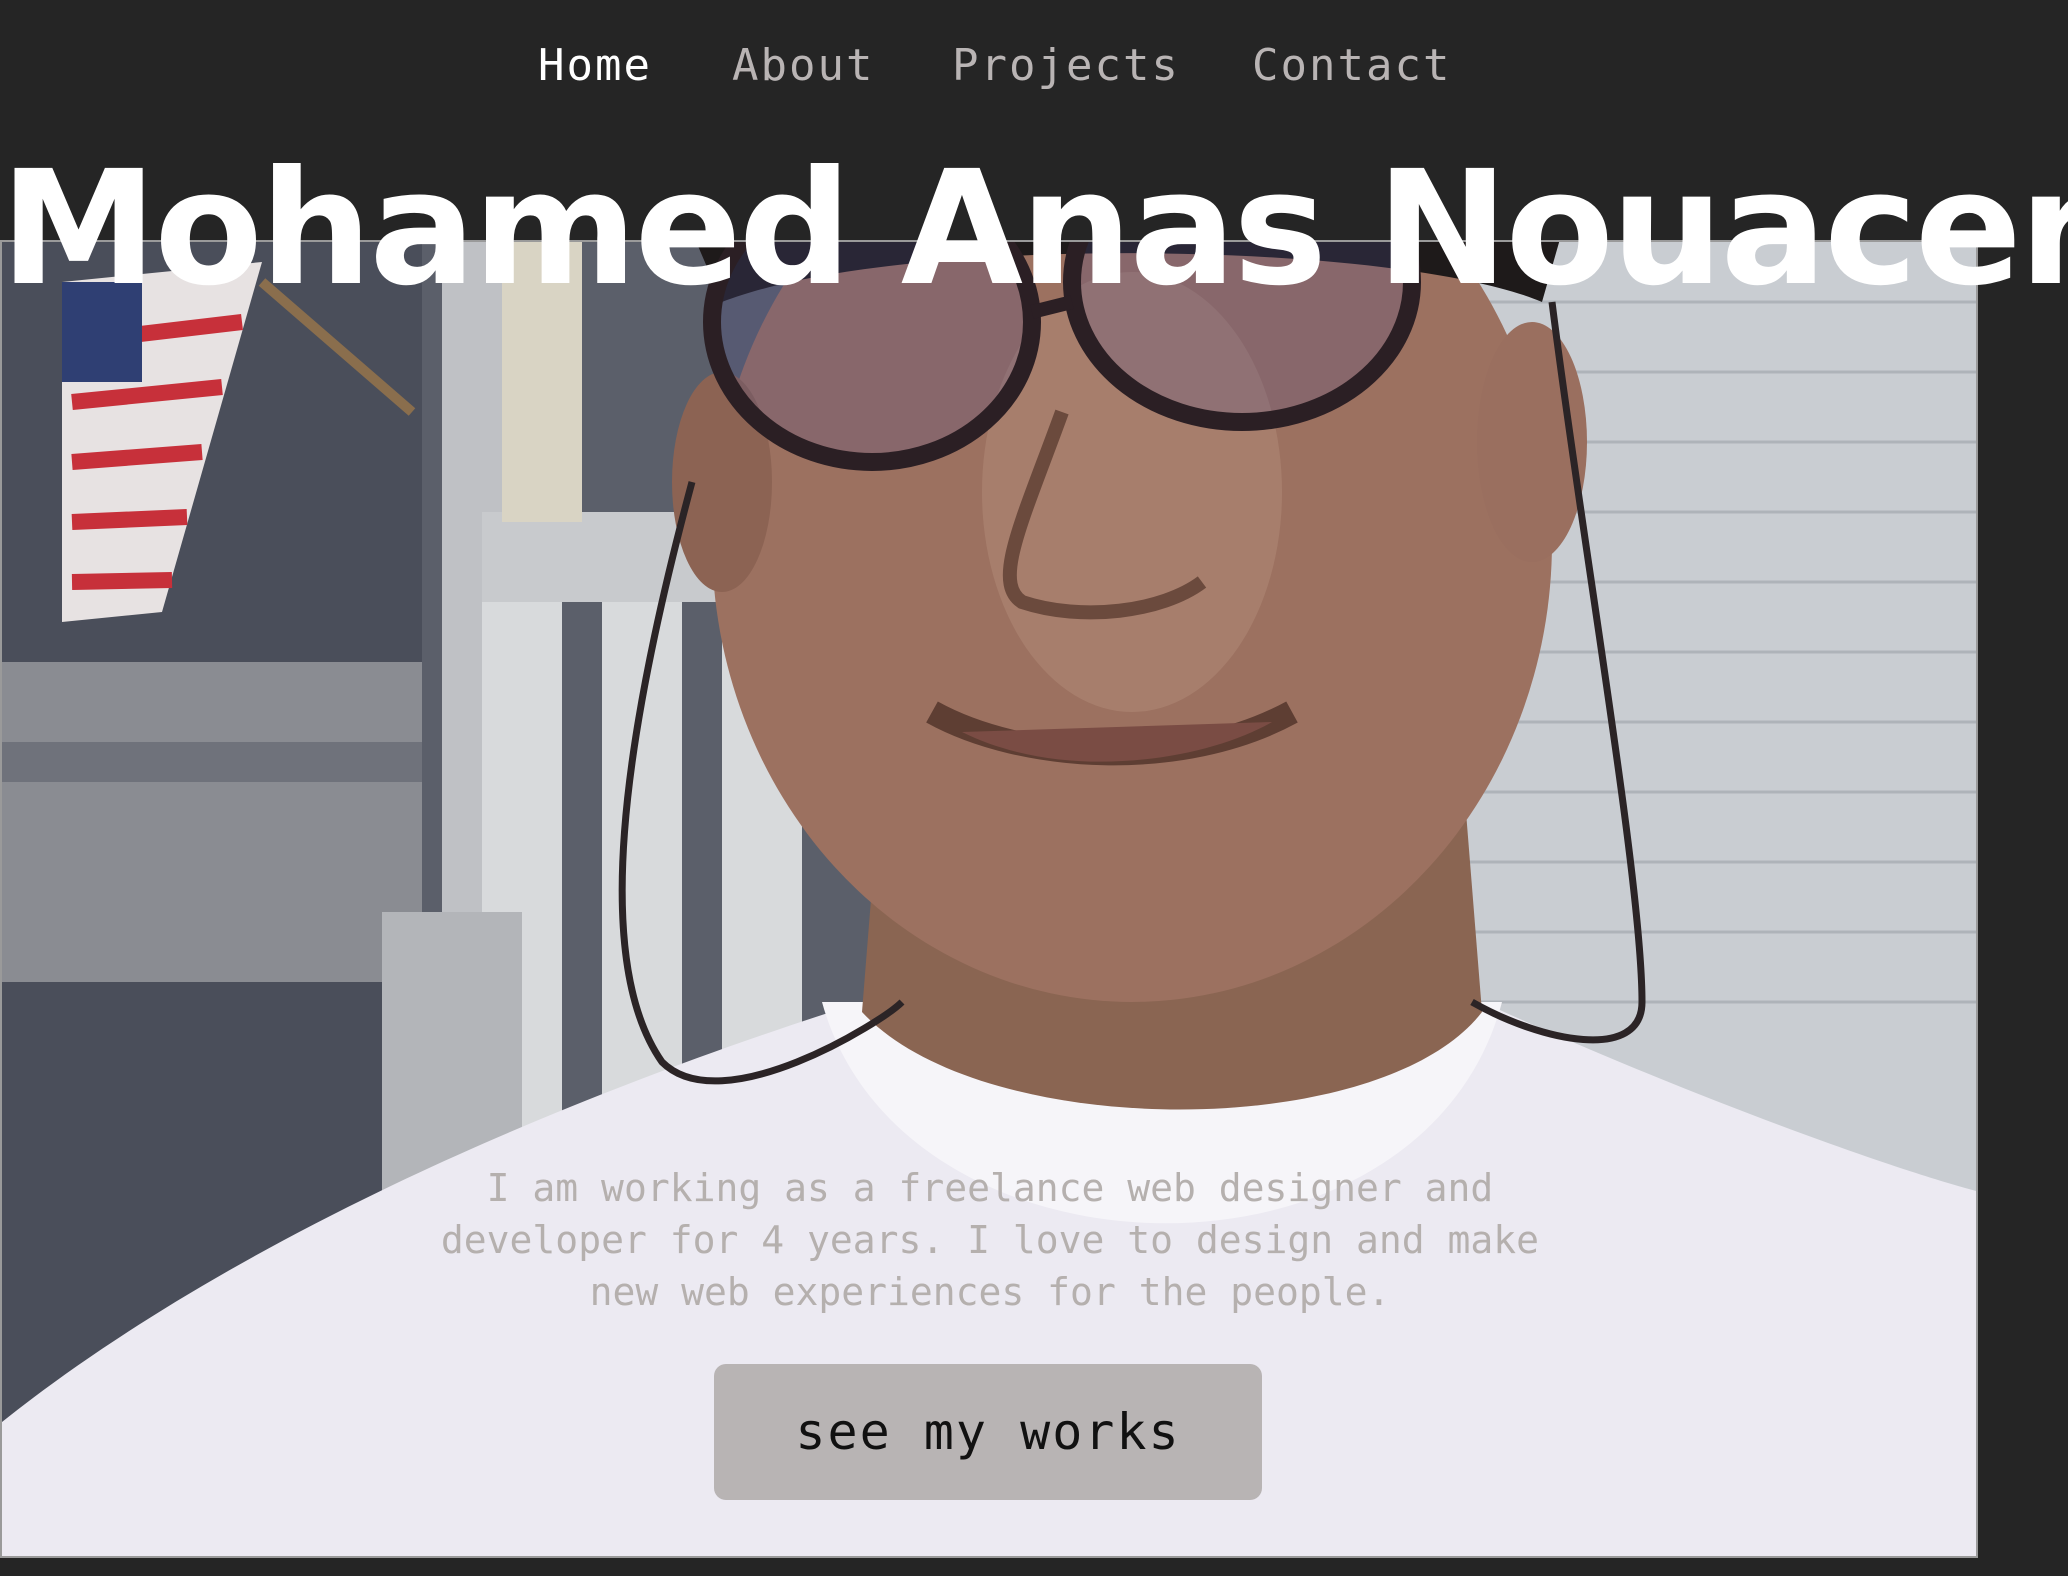  Describe the element at coordinates (1351, 65) in the screenshot. I see `nav-link-contact: Contact` at that location.